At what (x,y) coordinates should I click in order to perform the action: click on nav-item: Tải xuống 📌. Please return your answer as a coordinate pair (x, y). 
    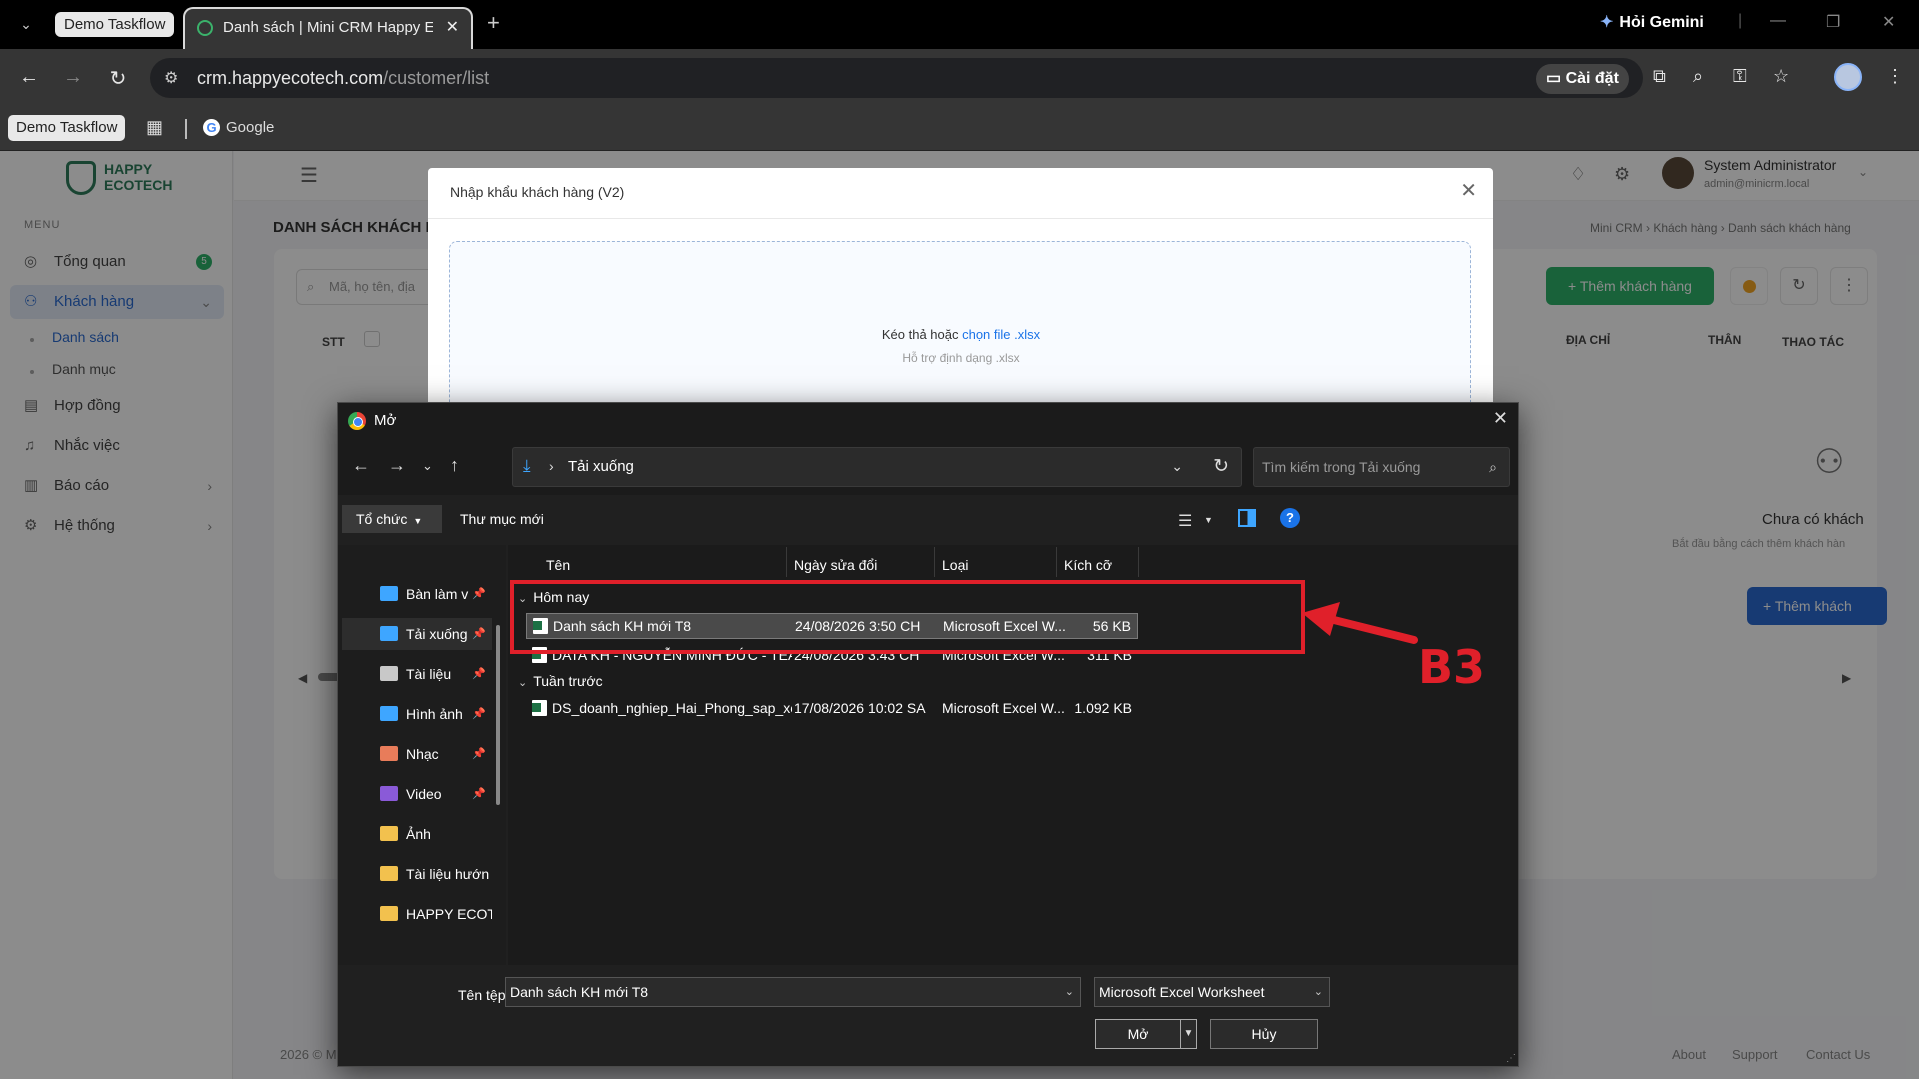
    Looking at the image, I should click on (417, 634).